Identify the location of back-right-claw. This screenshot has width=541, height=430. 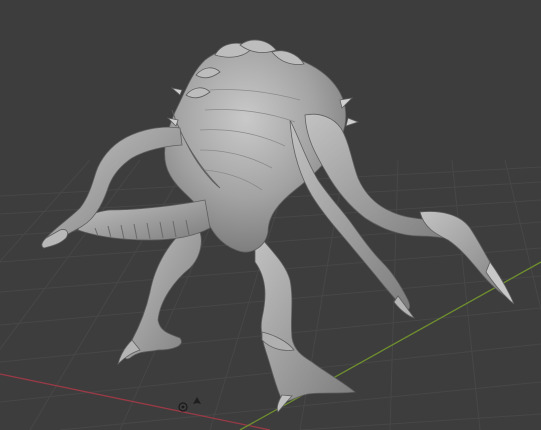
(284, 403).